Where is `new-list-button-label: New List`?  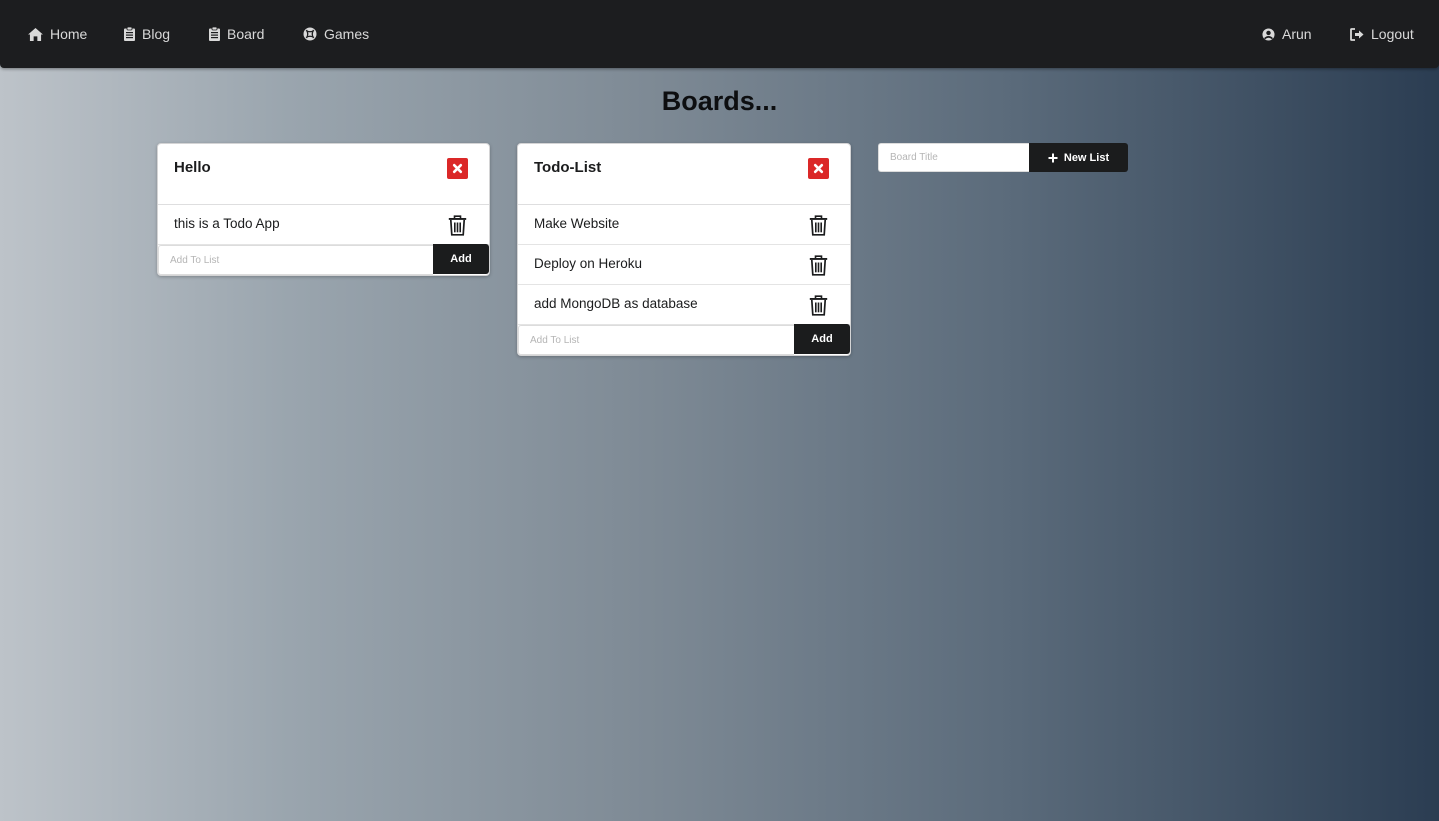 new-list-button-label: New List is located at coordinates (1086, 157).